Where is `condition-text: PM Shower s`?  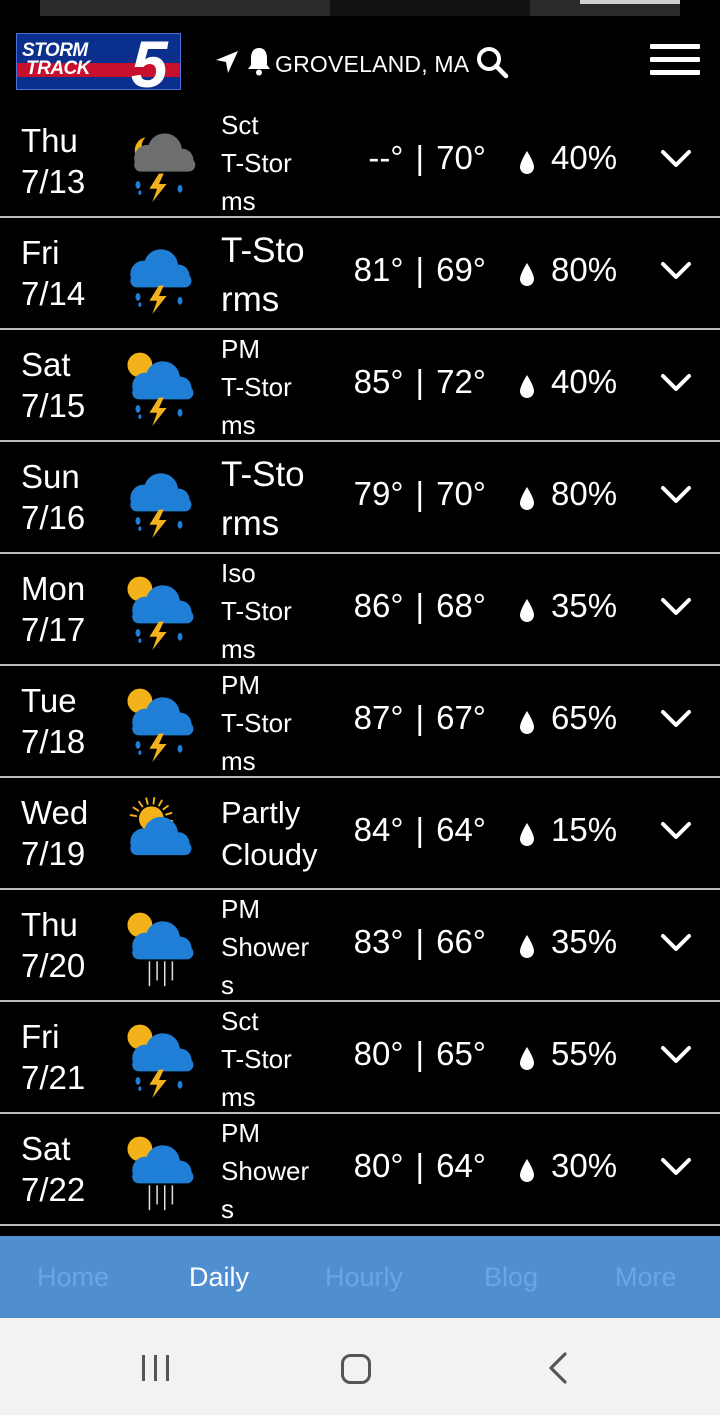
condition-text: PM Shower s is located at coordinates (276, 947).